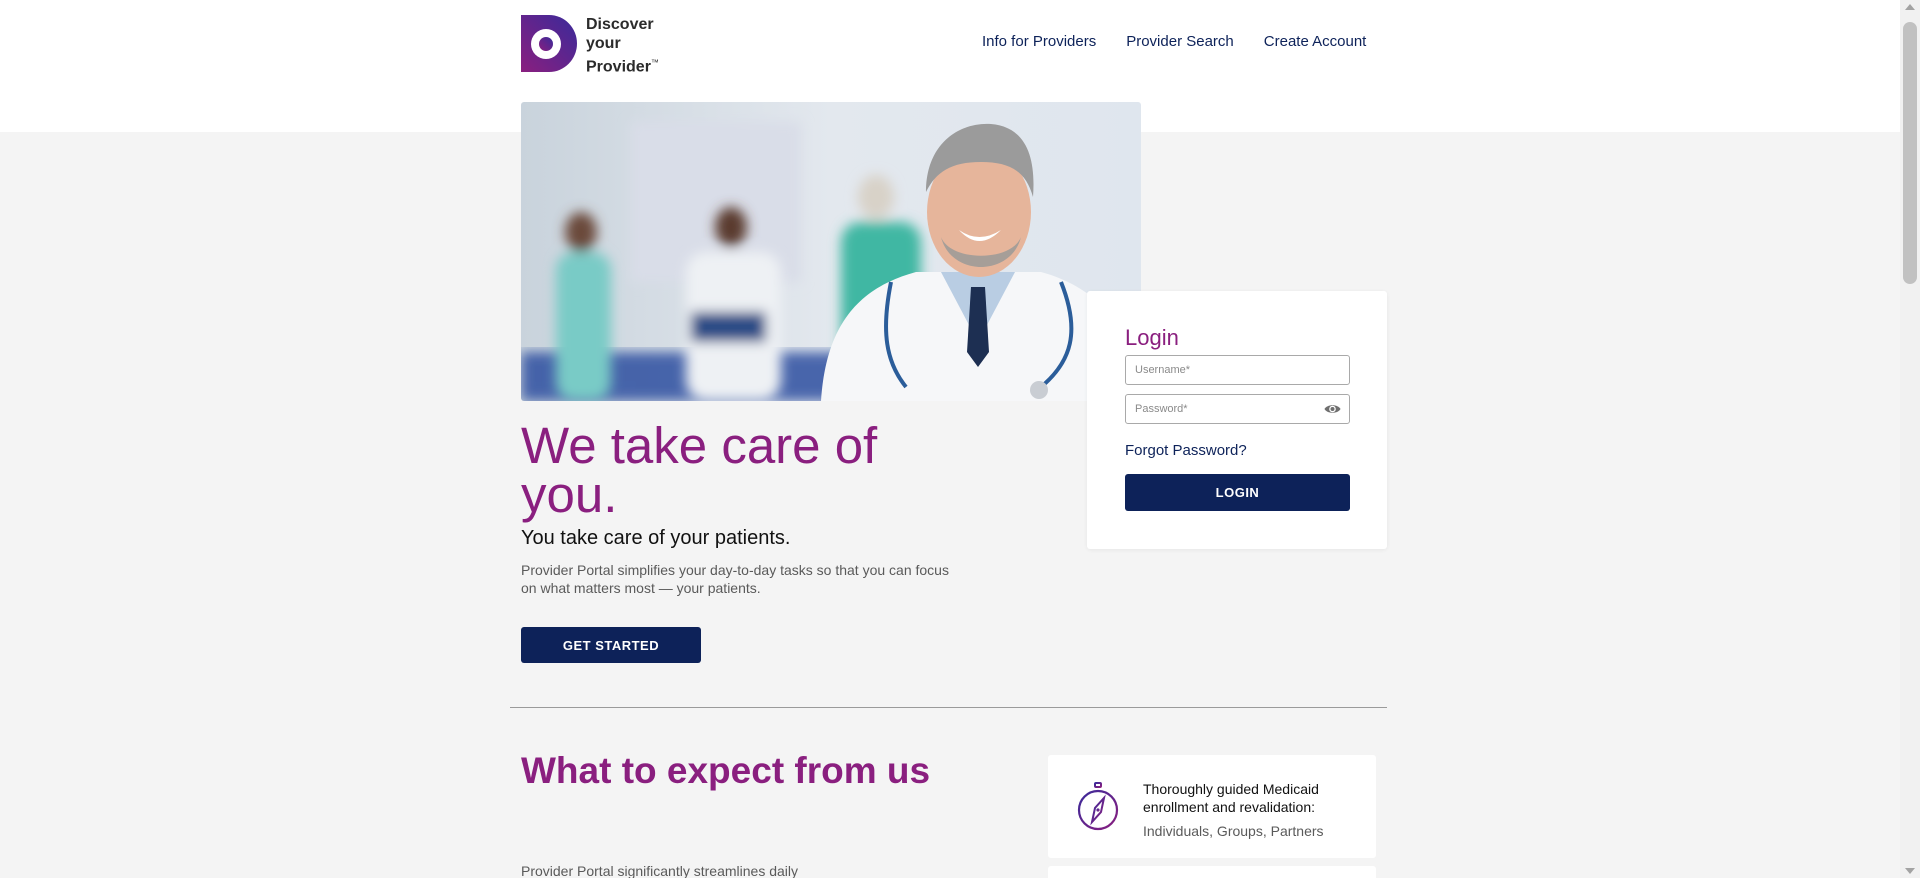 Image resolution: width=1920 pixels, height=878 pixels. I want to click on doctor-photo-icon, so click(831, 251).